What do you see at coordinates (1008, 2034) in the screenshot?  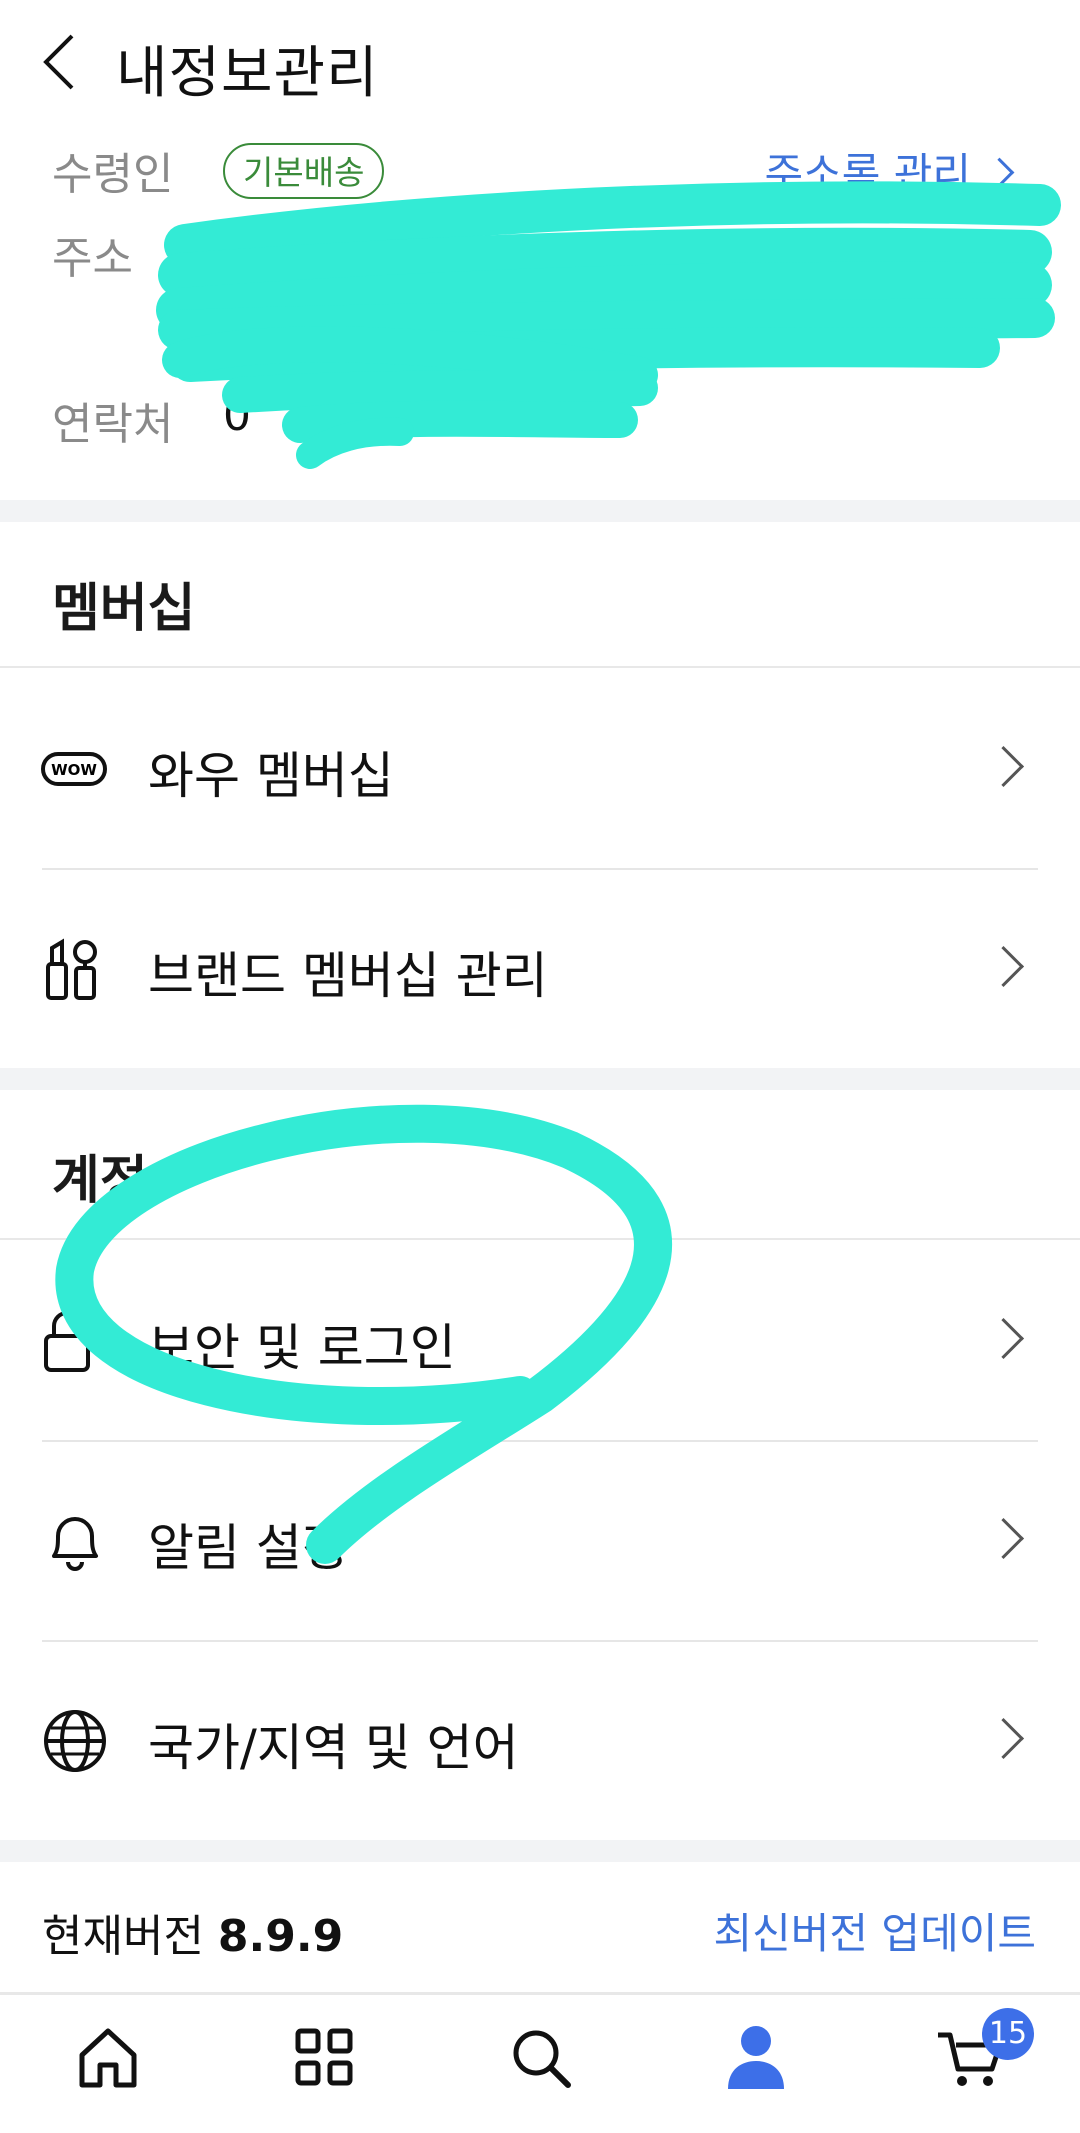 I see `cart-count-badge: 15` at bounding box center [1008, 2034].